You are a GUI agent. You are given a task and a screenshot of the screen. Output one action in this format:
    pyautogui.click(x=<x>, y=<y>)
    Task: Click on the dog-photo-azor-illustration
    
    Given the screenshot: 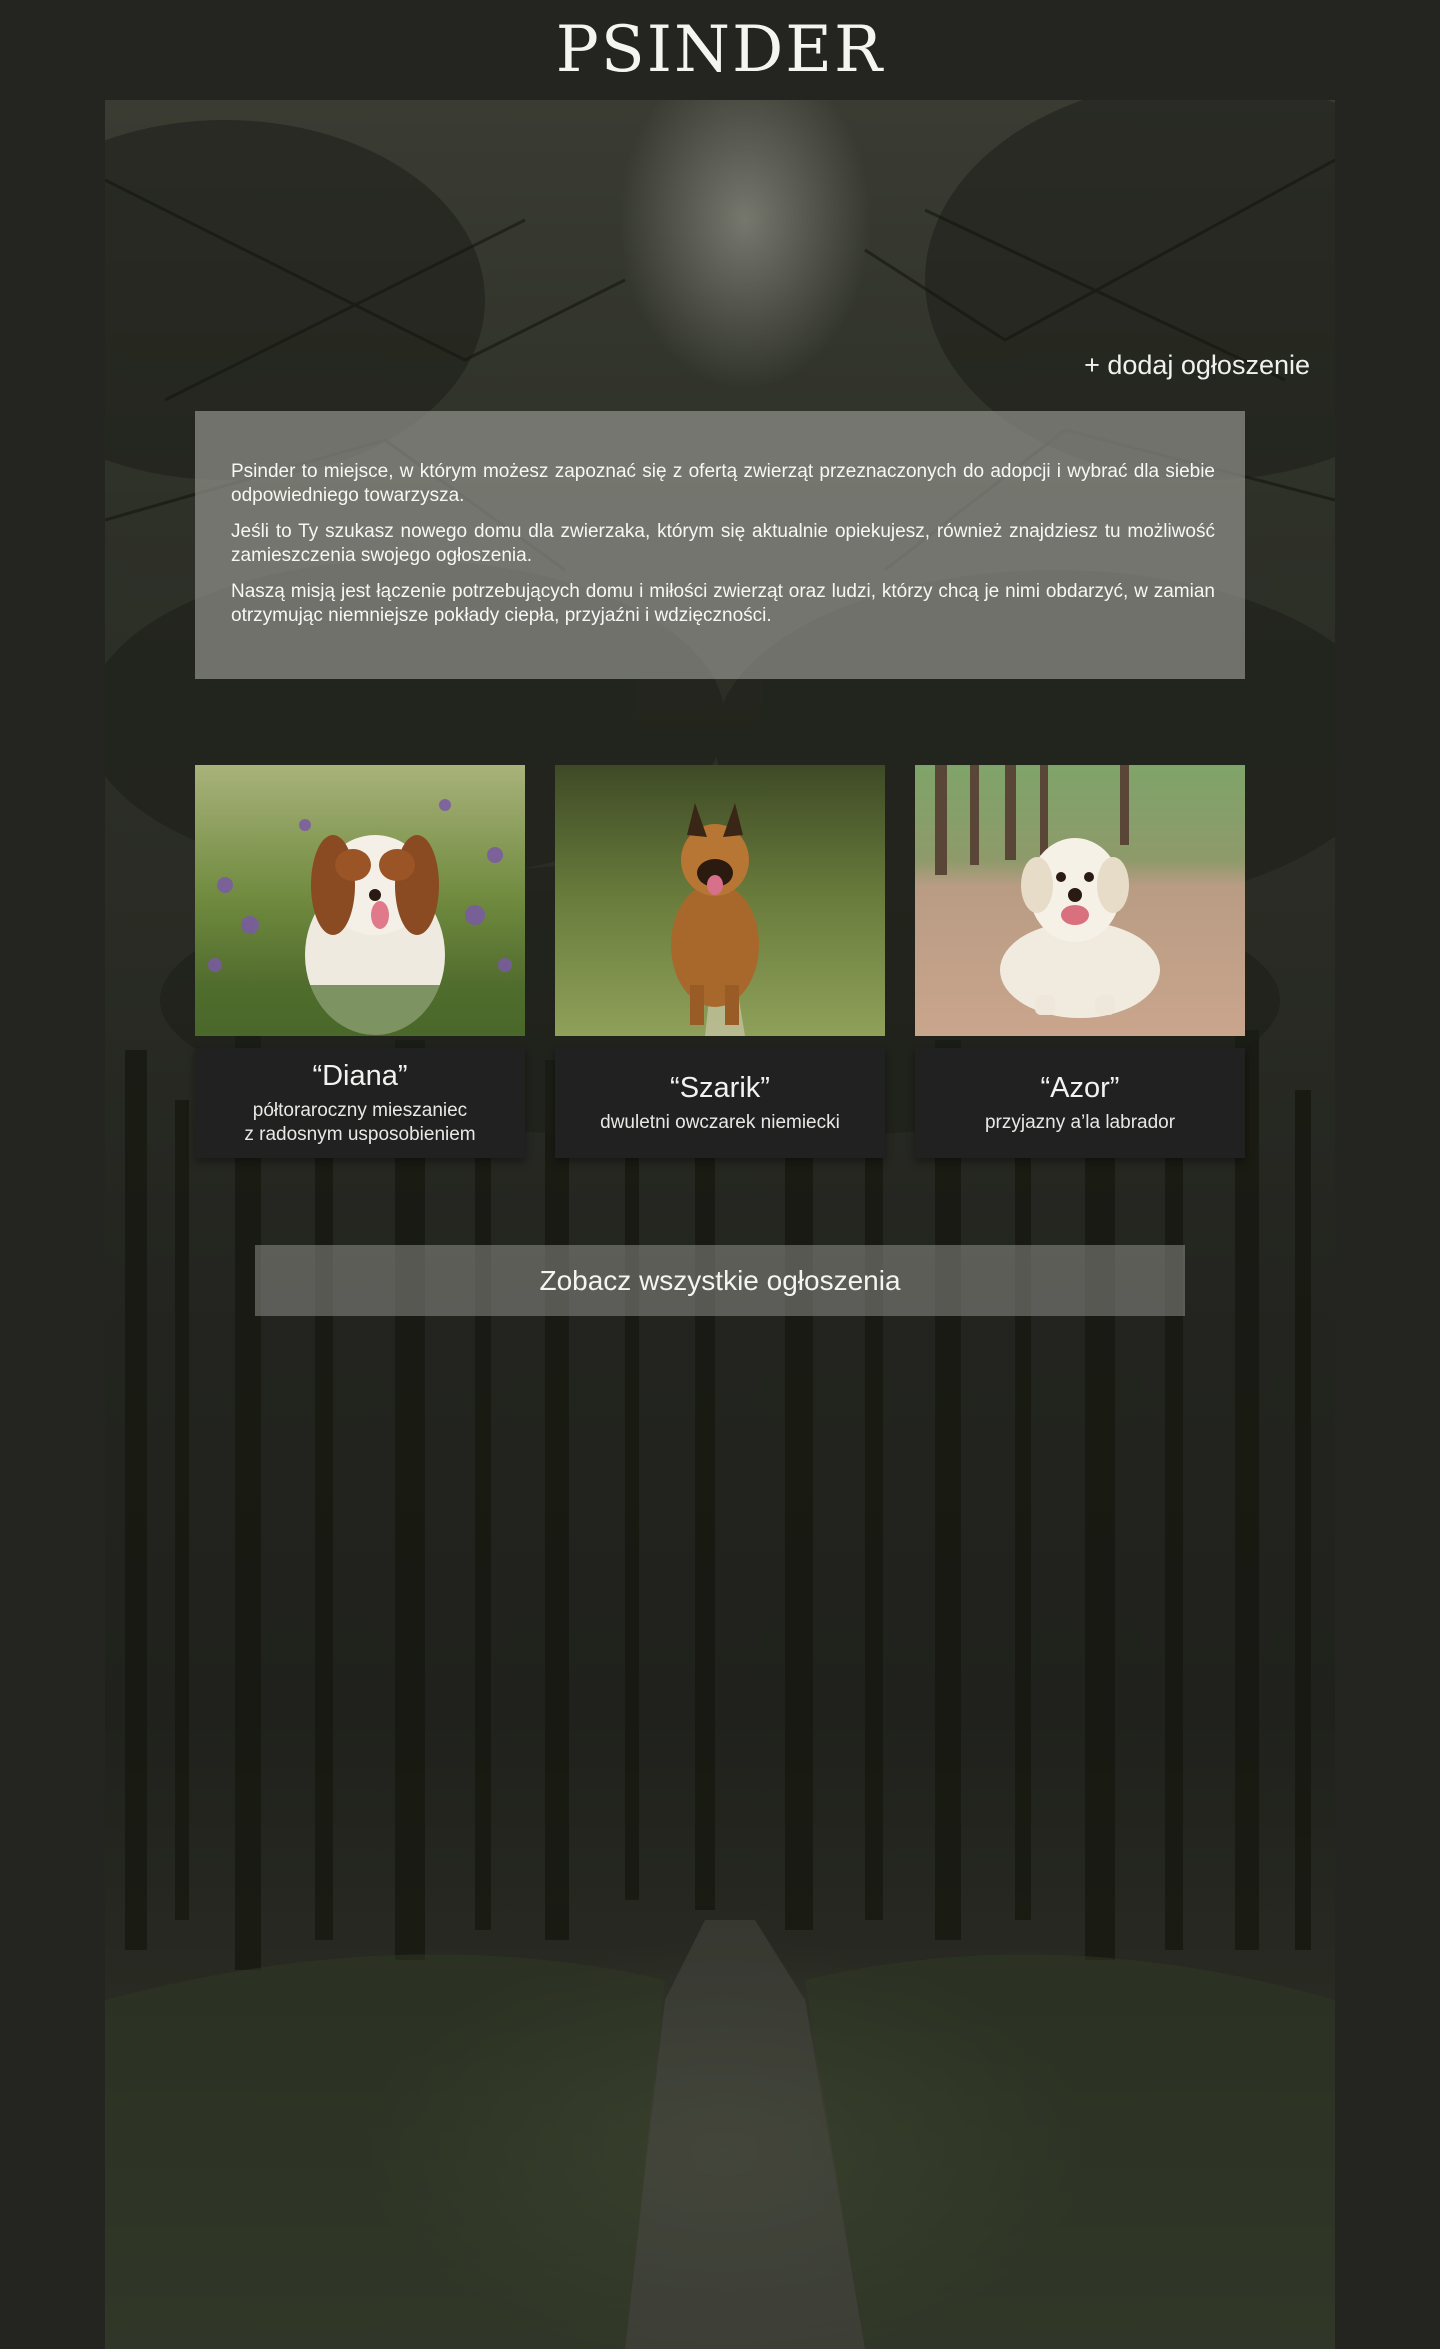 What is the action you would take?
    pyautogui.click(x=1080, y=900)
    